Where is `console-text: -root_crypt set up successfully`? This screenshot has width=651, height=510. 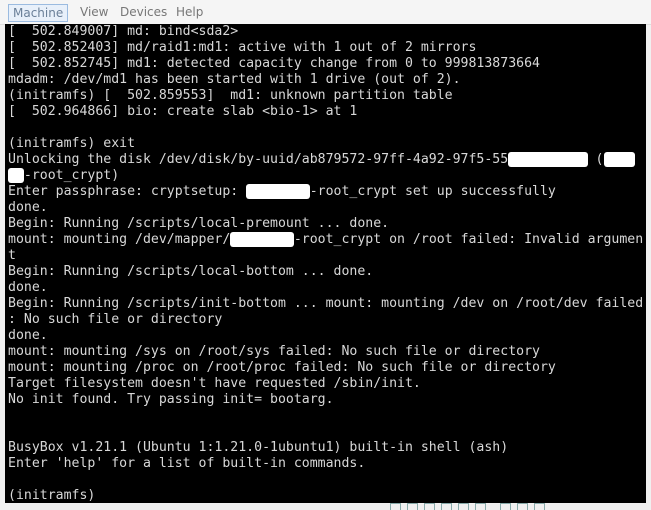
console-text: -root_crypt set up successfully is located at coordinates (432, 191).